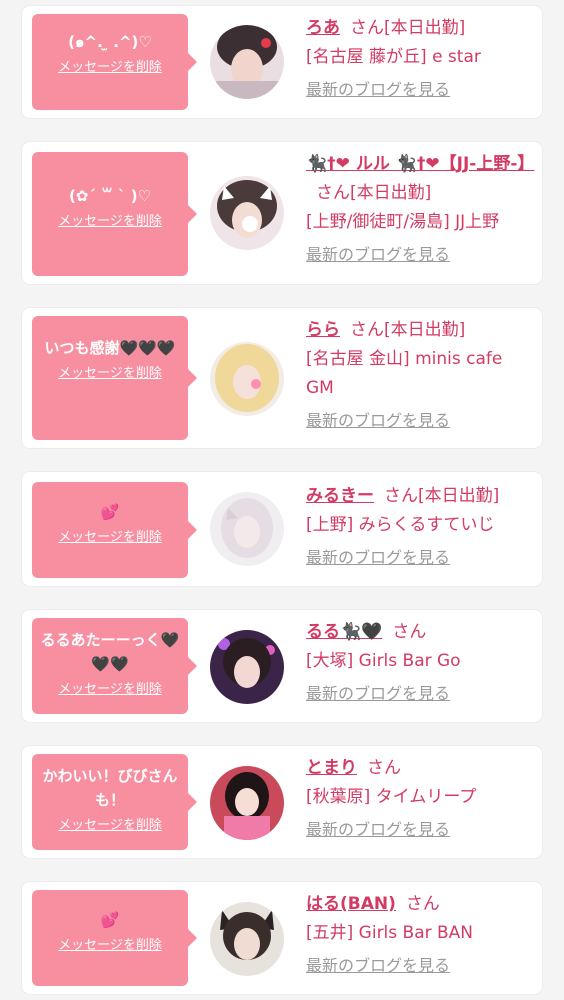 This screenshot has height=1000, width=564. Describe the element at coordinates (351, 904) in the screenshot. I see `cast-name-link: はる(BAN)` at that location.